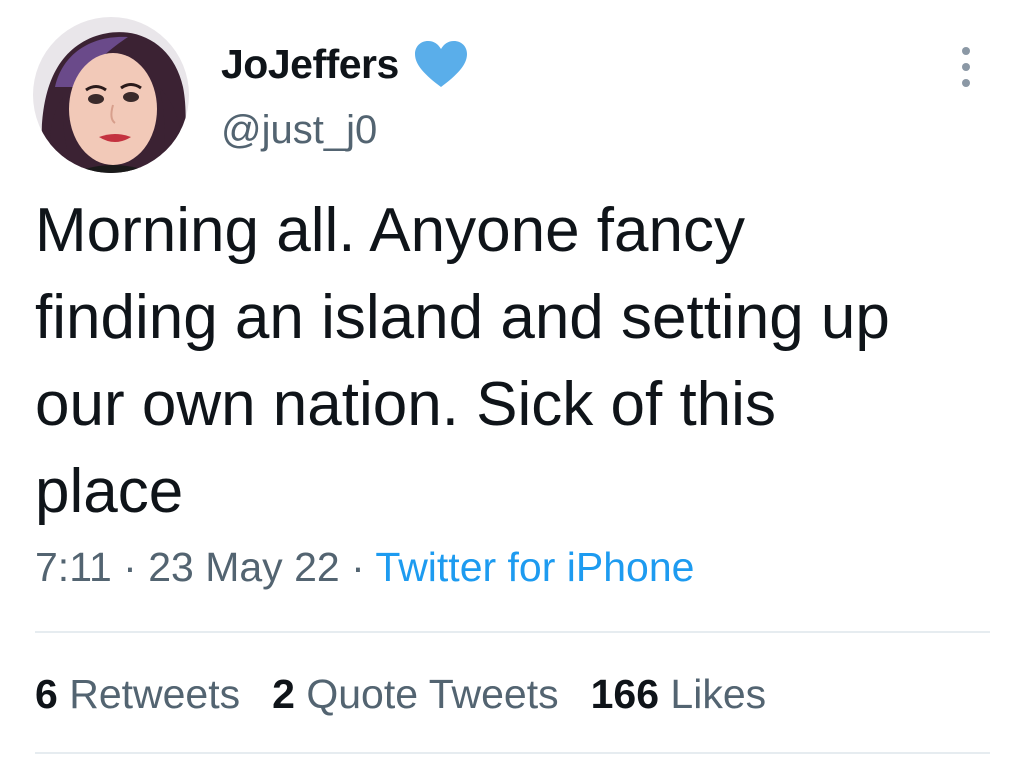  What do you see at coordinates (718, 694) in the screenshot?
I see `likes-label: Likes` at bounding box center [718, 694].